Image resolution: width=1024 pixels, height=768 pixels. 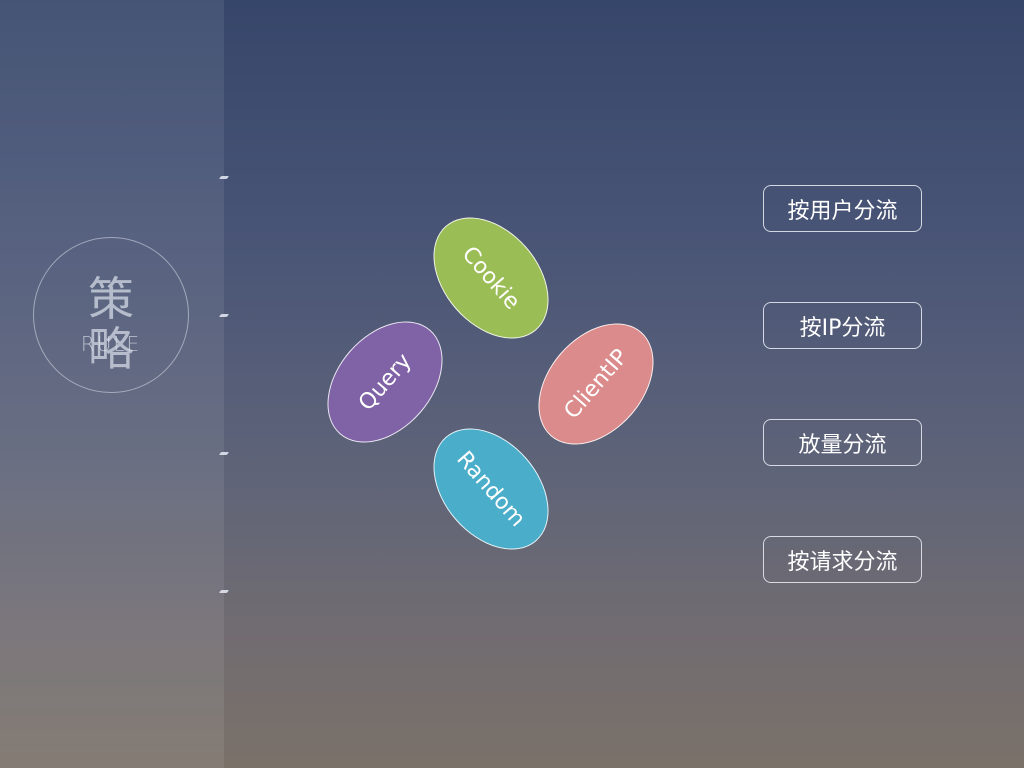 I want to click on rule-badge: 策 略 RULE, so click(x=111, y=315).